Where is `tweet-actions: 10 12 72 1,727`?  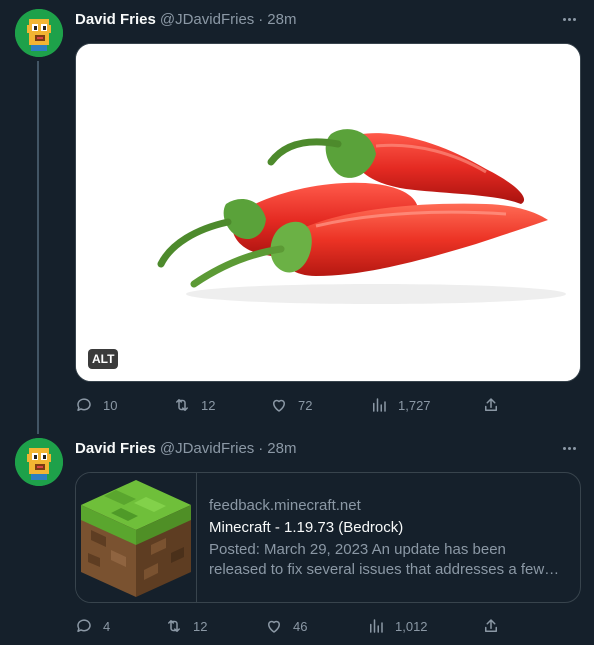
tweet-actions: 10 12 72 1,727 is located at coordinates (290, 405).